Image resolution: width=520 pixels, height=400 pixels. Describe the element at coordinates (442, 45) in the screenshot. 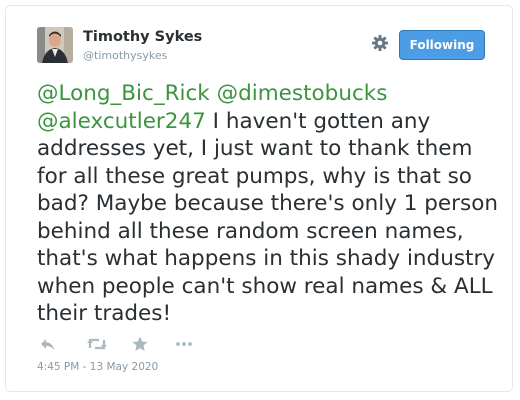

I see `following-button: Following` at that location.